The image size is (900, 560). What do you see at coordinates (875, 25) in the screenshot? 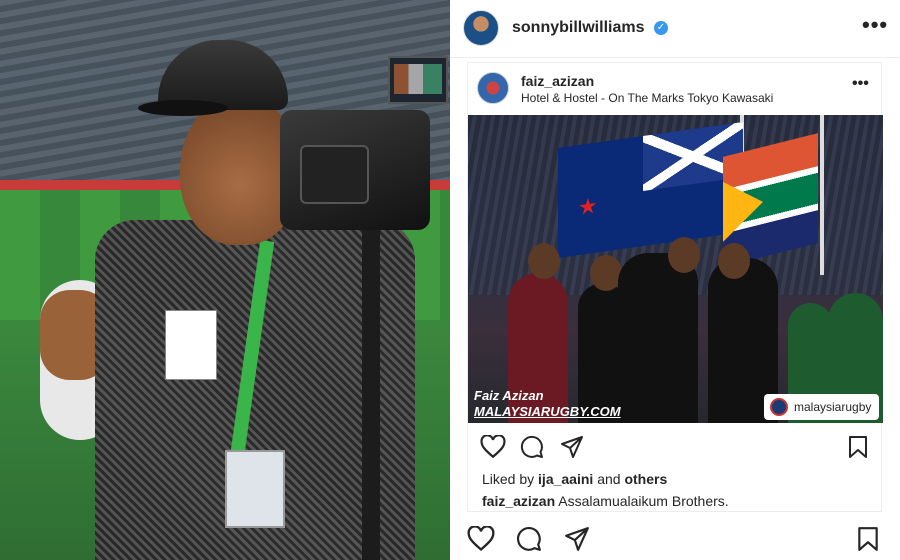
I see `more-options-icon: •••` at bounding box center [875, 25].